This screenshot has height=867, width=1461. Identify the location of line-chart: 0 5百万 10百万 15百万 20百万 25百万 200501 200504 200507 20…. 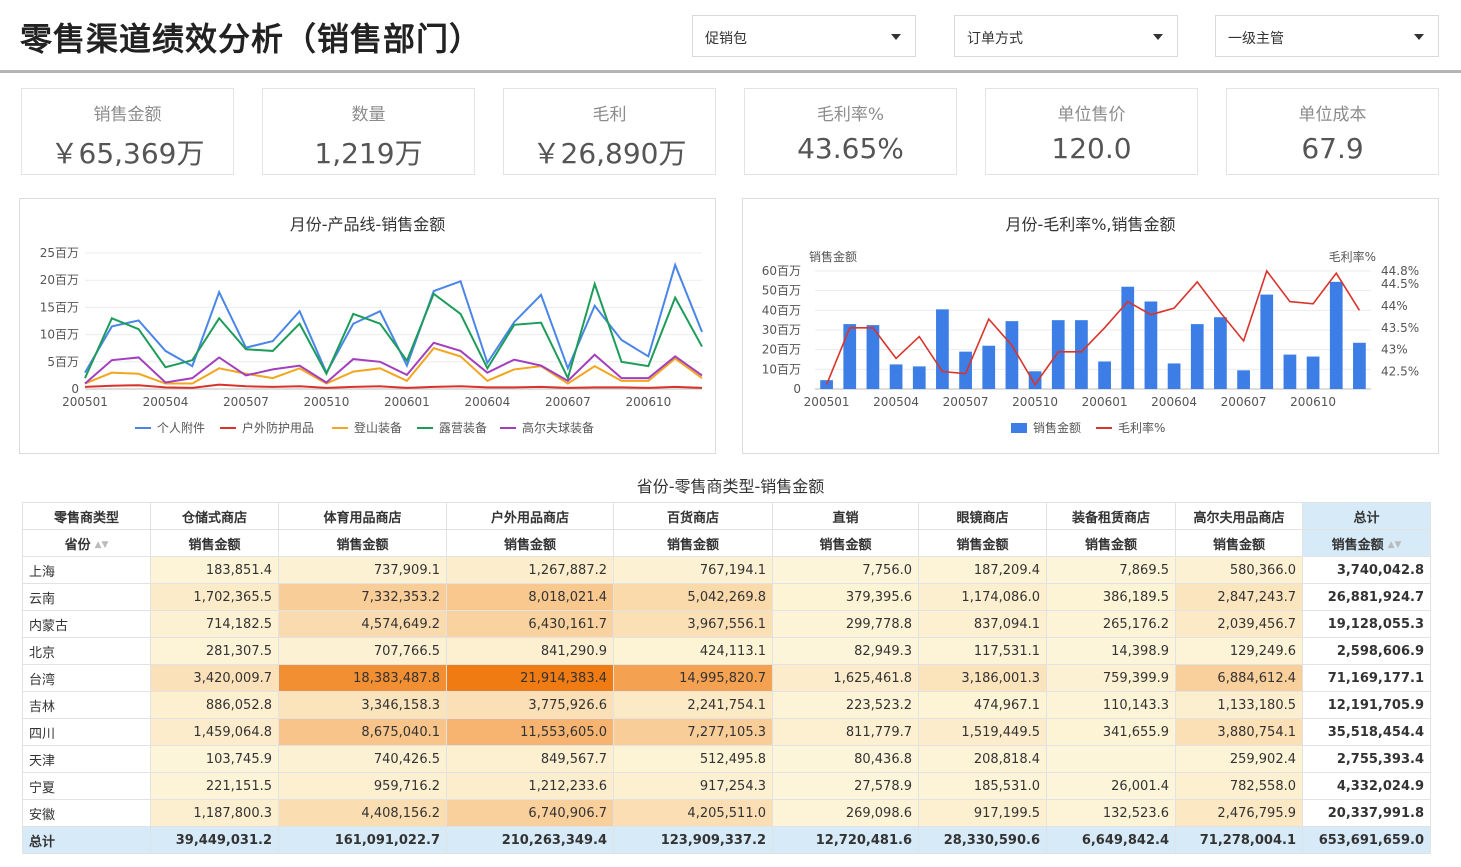
(371, 340).